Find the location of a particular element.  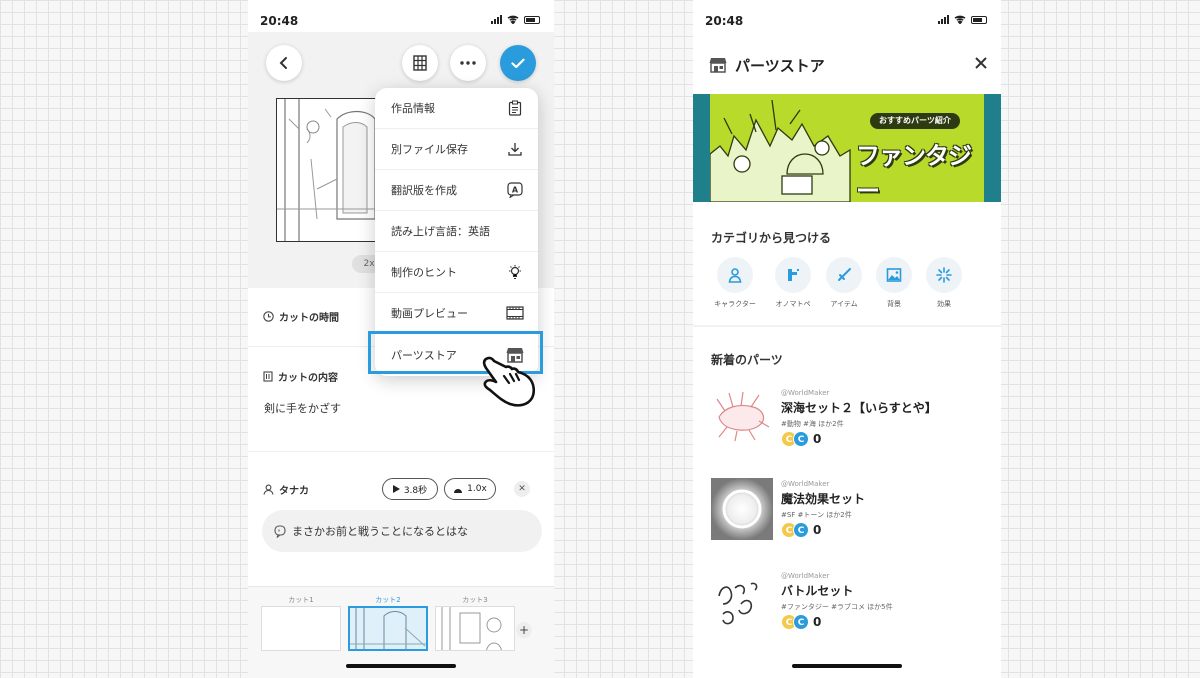

cut-label: カット1 is located at coordinates (301, 600).